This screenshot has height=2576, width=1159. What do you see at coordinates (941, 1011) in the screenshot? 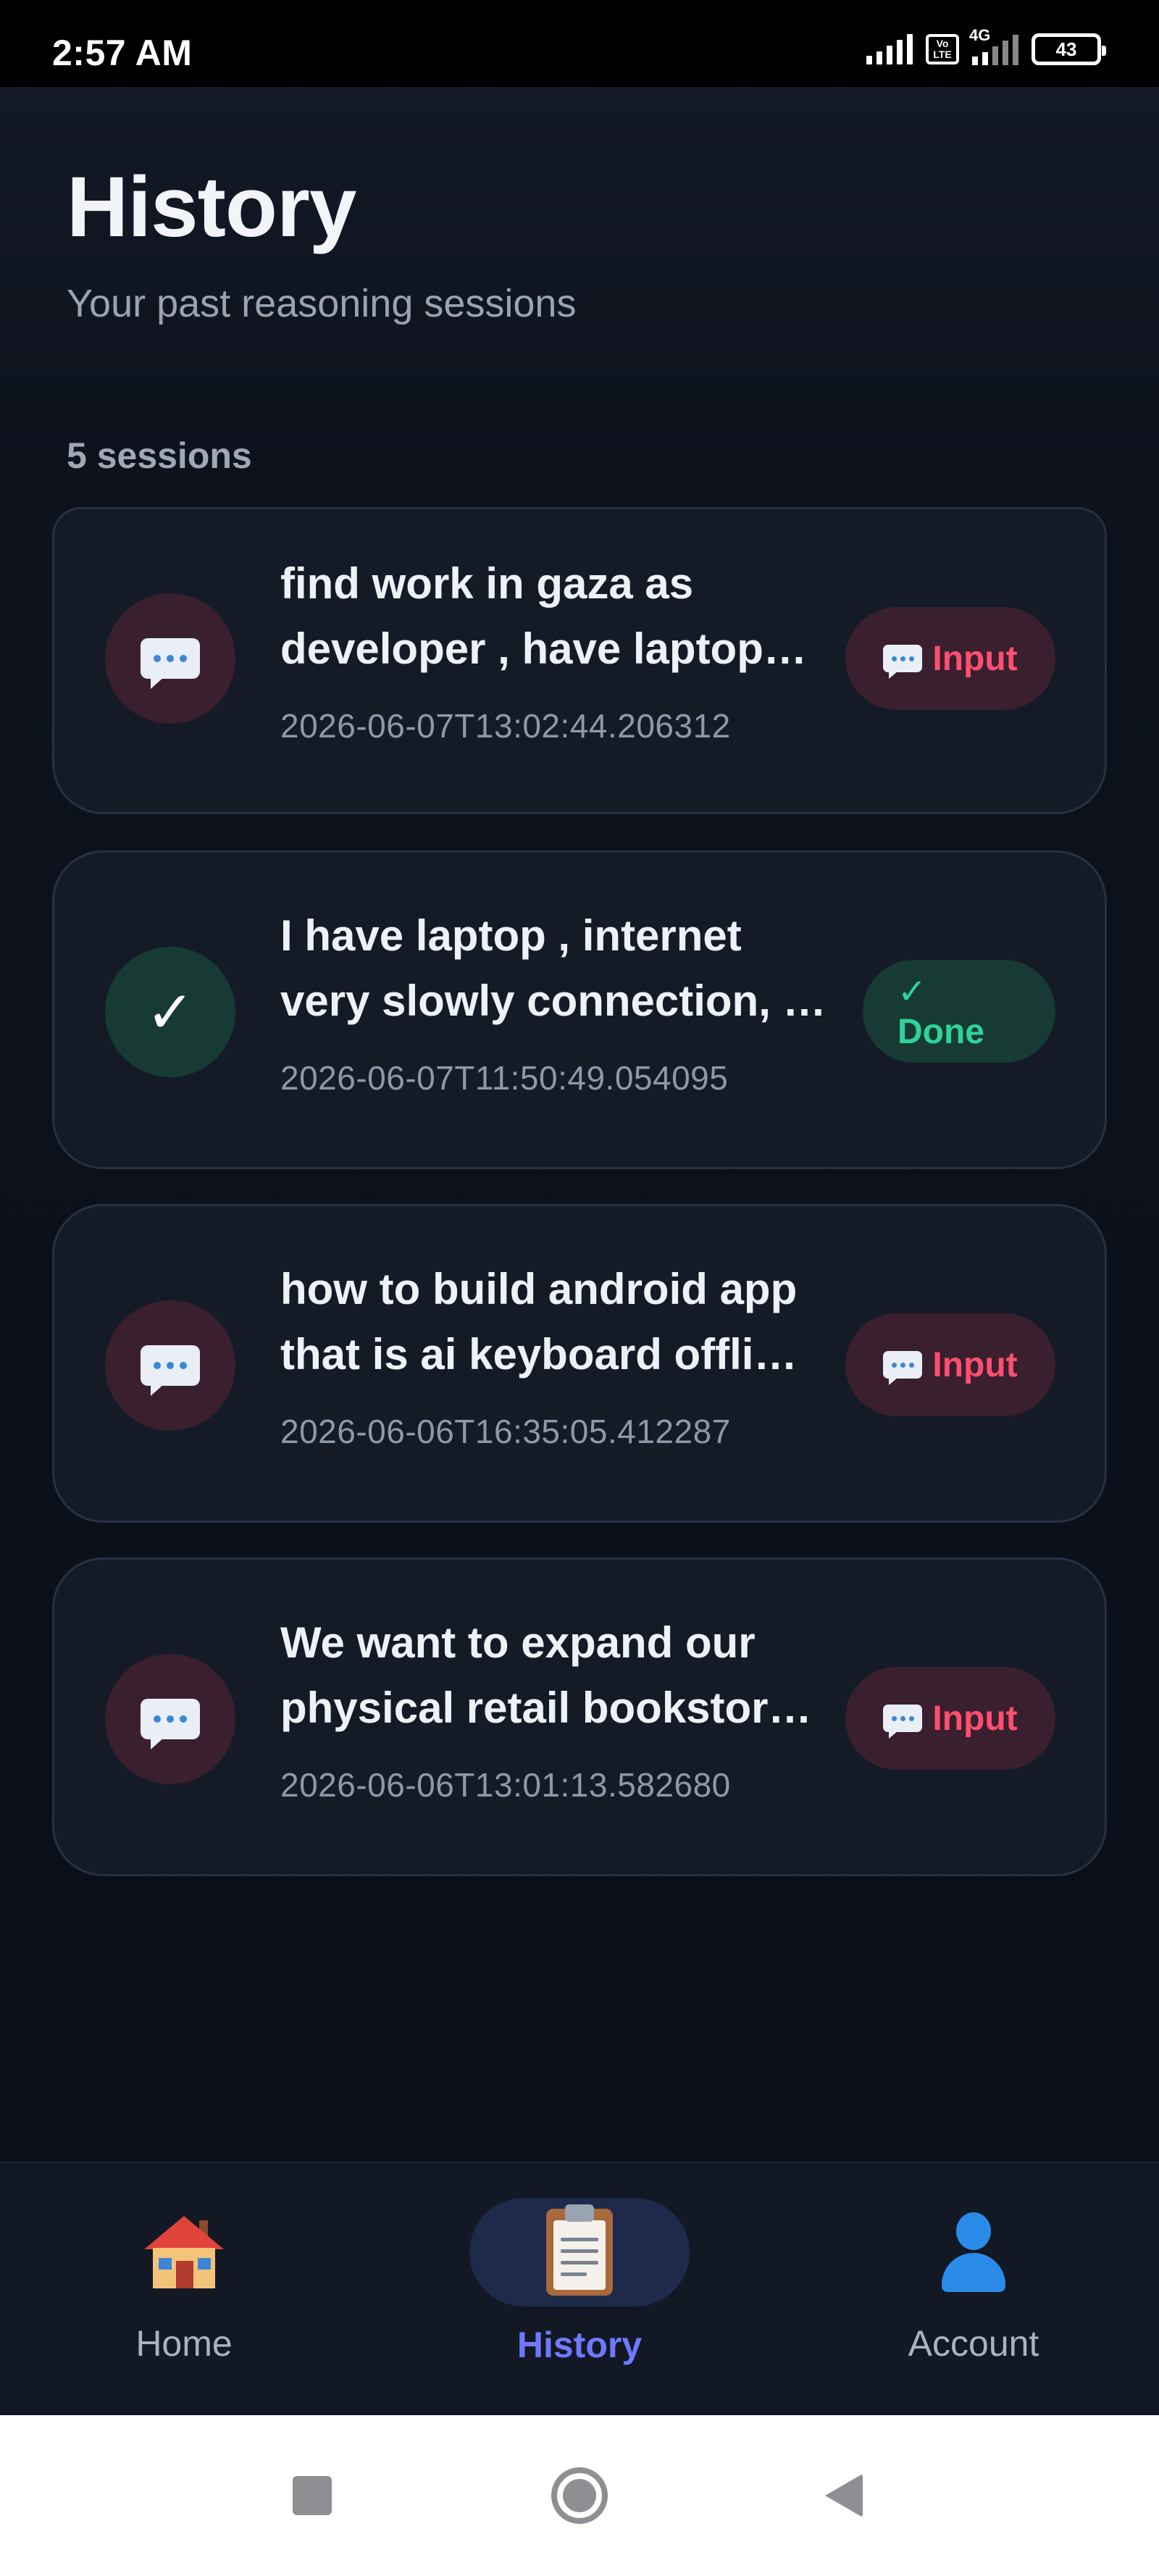
I see `status-badge-label: ✓ Done` at bounding box center [941, 1011].